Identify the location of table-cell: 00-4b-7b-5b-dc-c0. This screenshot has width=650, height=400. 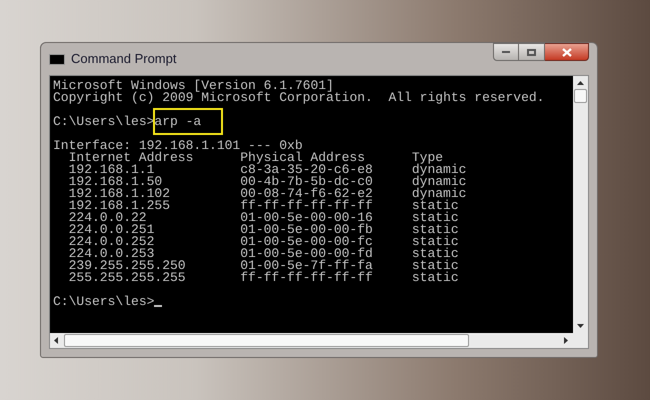
(306, 181).